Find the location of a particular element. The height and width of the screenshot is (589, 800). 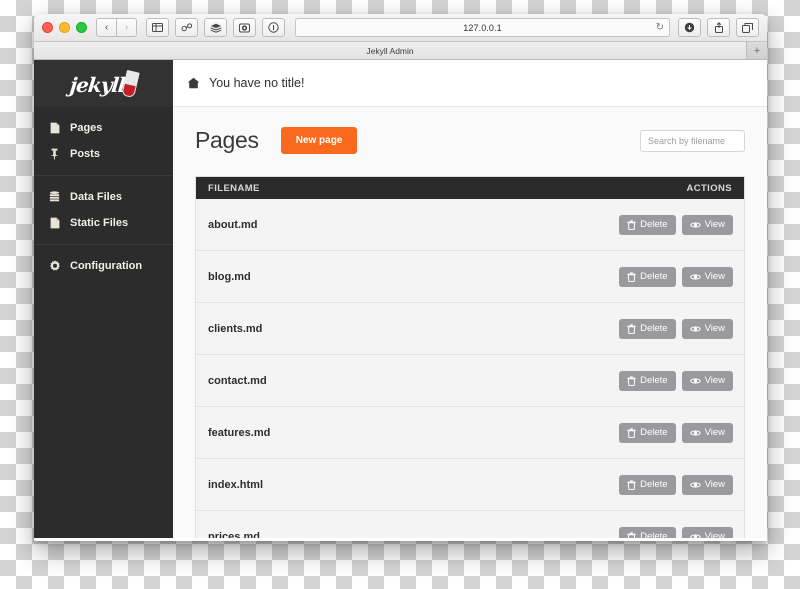

share-icon is located at coordinates (718, 27).